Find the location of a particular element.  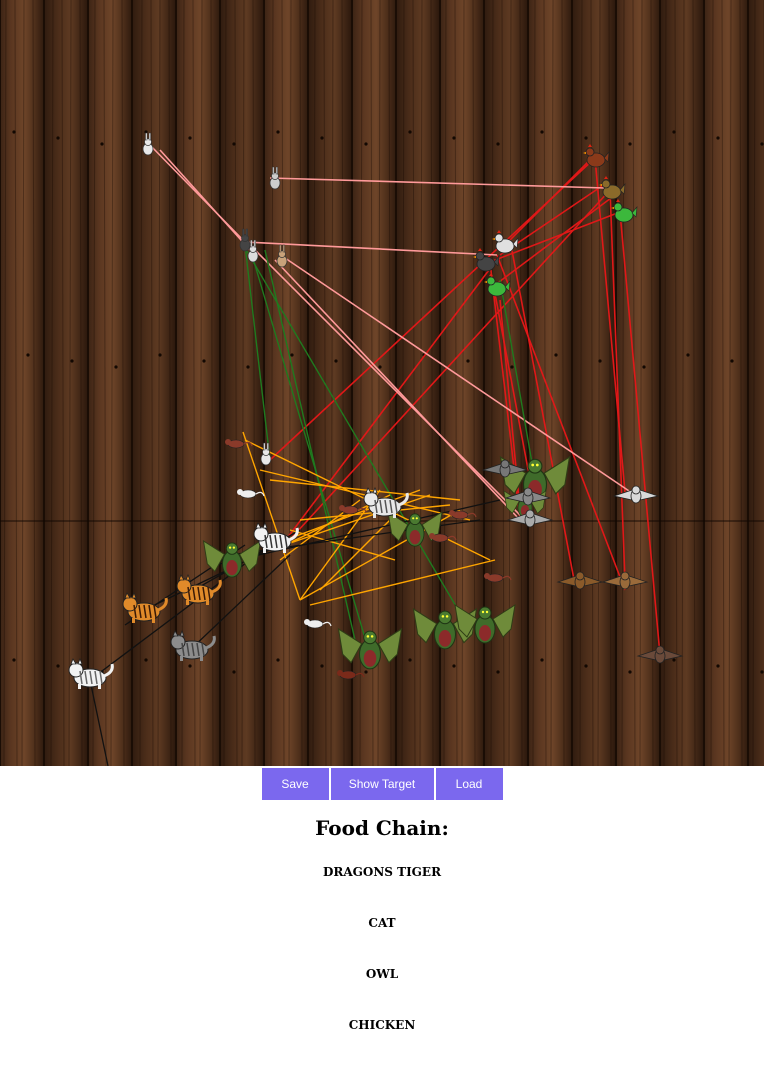

save-button: Save is located at coordinates (295, 784).